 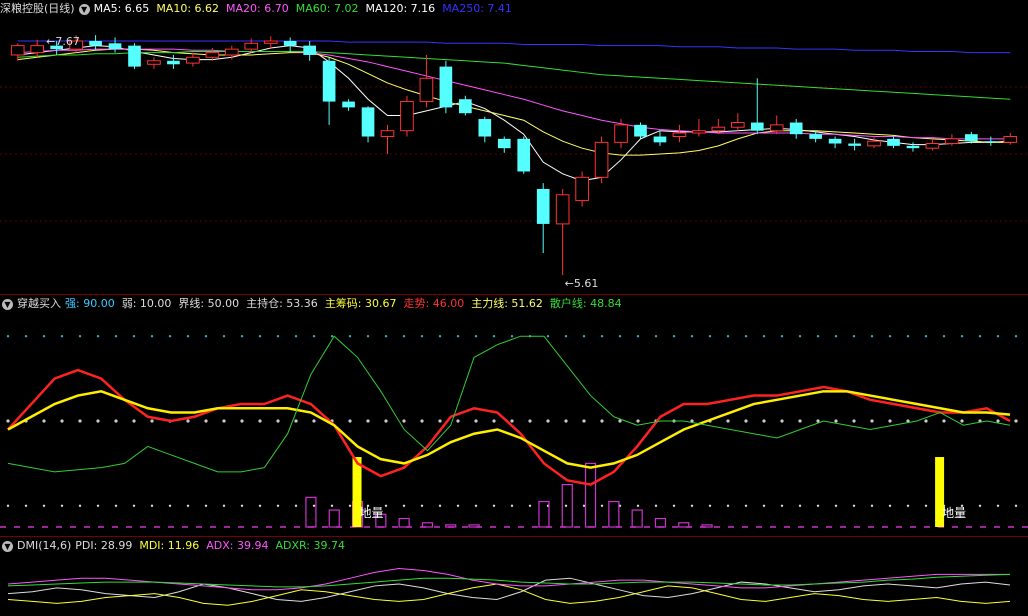 I want to click on series-line-主力线, so click(x=509, y=429).